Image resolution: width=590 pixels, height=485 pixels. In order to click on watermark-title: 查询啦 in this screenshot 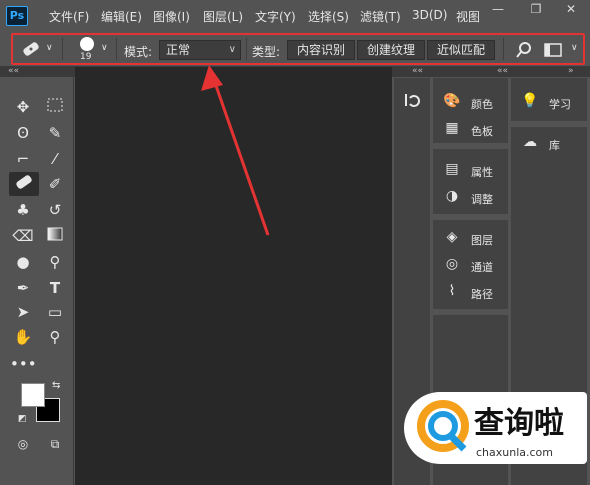, I will do `click(519, 423)`.